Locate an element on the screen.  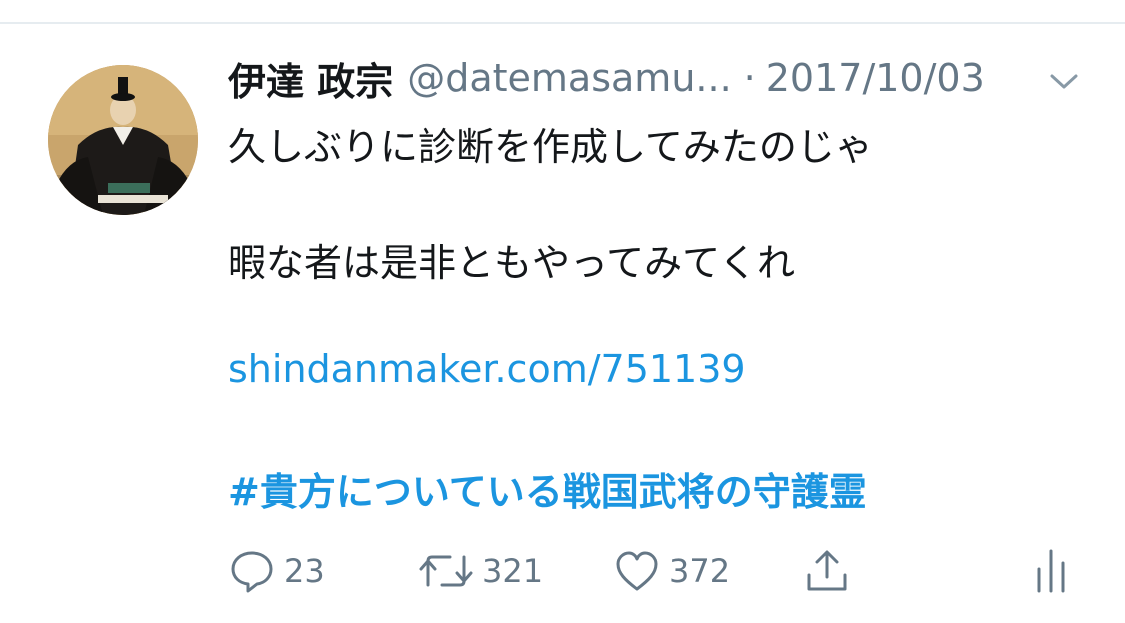
share-icon is located at coordinates (827, 570).